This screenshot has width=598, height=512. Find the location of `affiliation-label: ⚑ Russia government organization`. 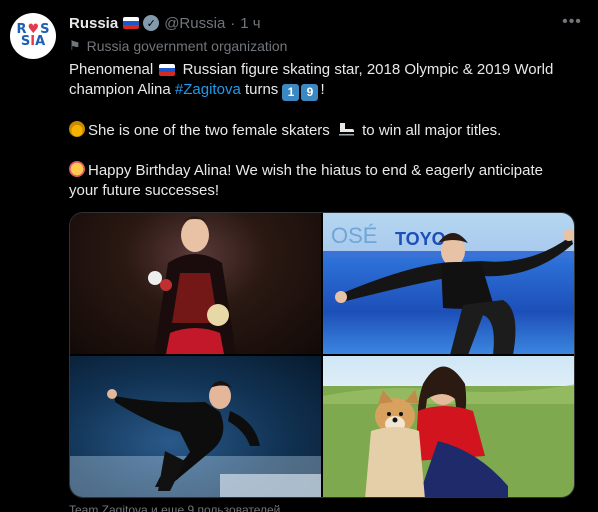

affiliation-label: ⚑ Russia government organization is located at coordinates (178, 46).